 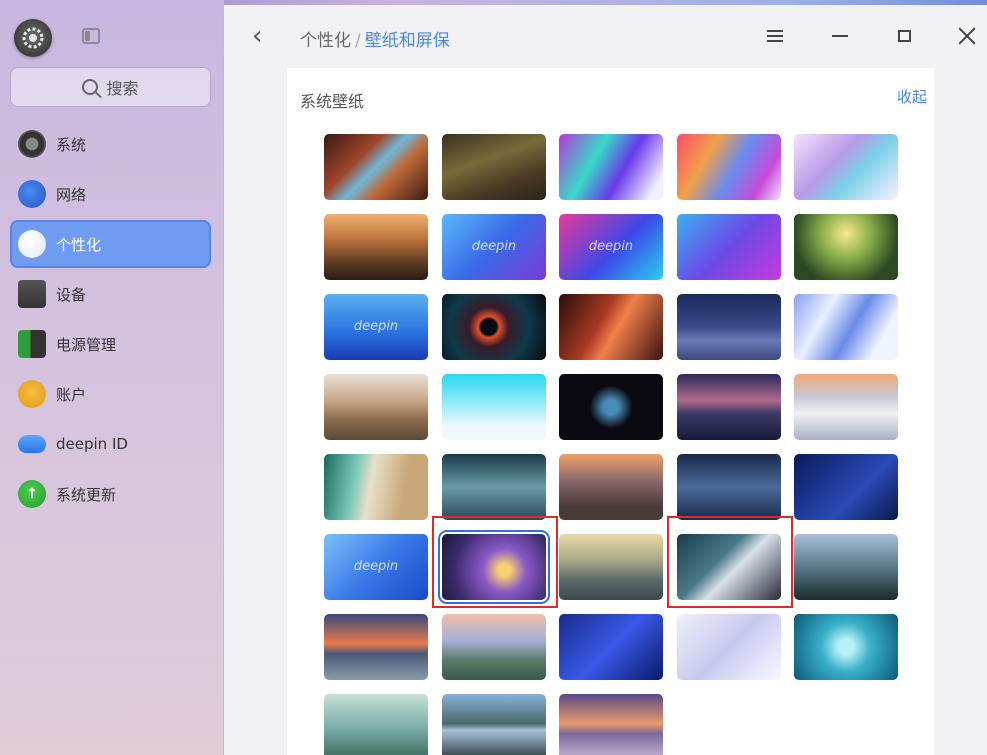 I want to click on section-title: 系统壁纸, so click(x=332, y=101).